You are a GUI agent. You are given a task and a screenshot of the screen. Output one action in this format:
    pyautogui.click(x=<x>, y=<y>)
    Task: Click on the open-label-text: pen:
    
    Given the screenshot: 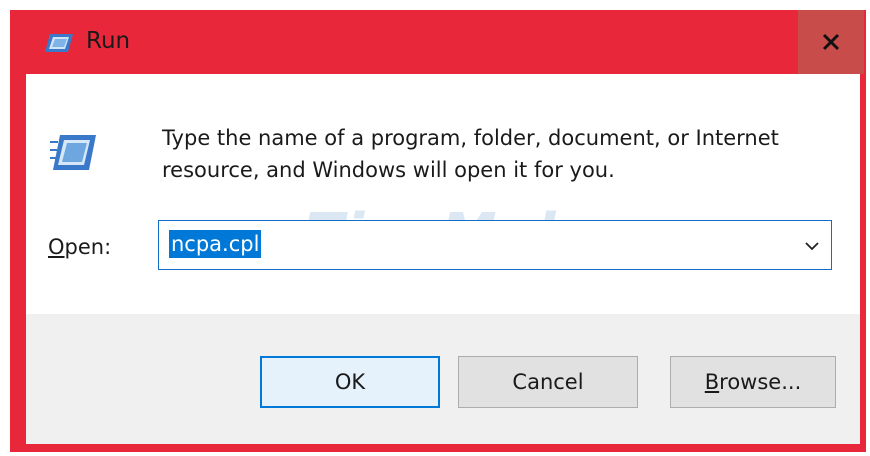 What is the action you would take?
    pyautogui.click(x=88, y=247)
    